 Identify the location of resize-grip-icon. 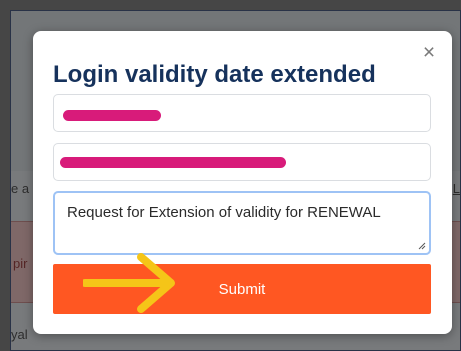
(422, 246).